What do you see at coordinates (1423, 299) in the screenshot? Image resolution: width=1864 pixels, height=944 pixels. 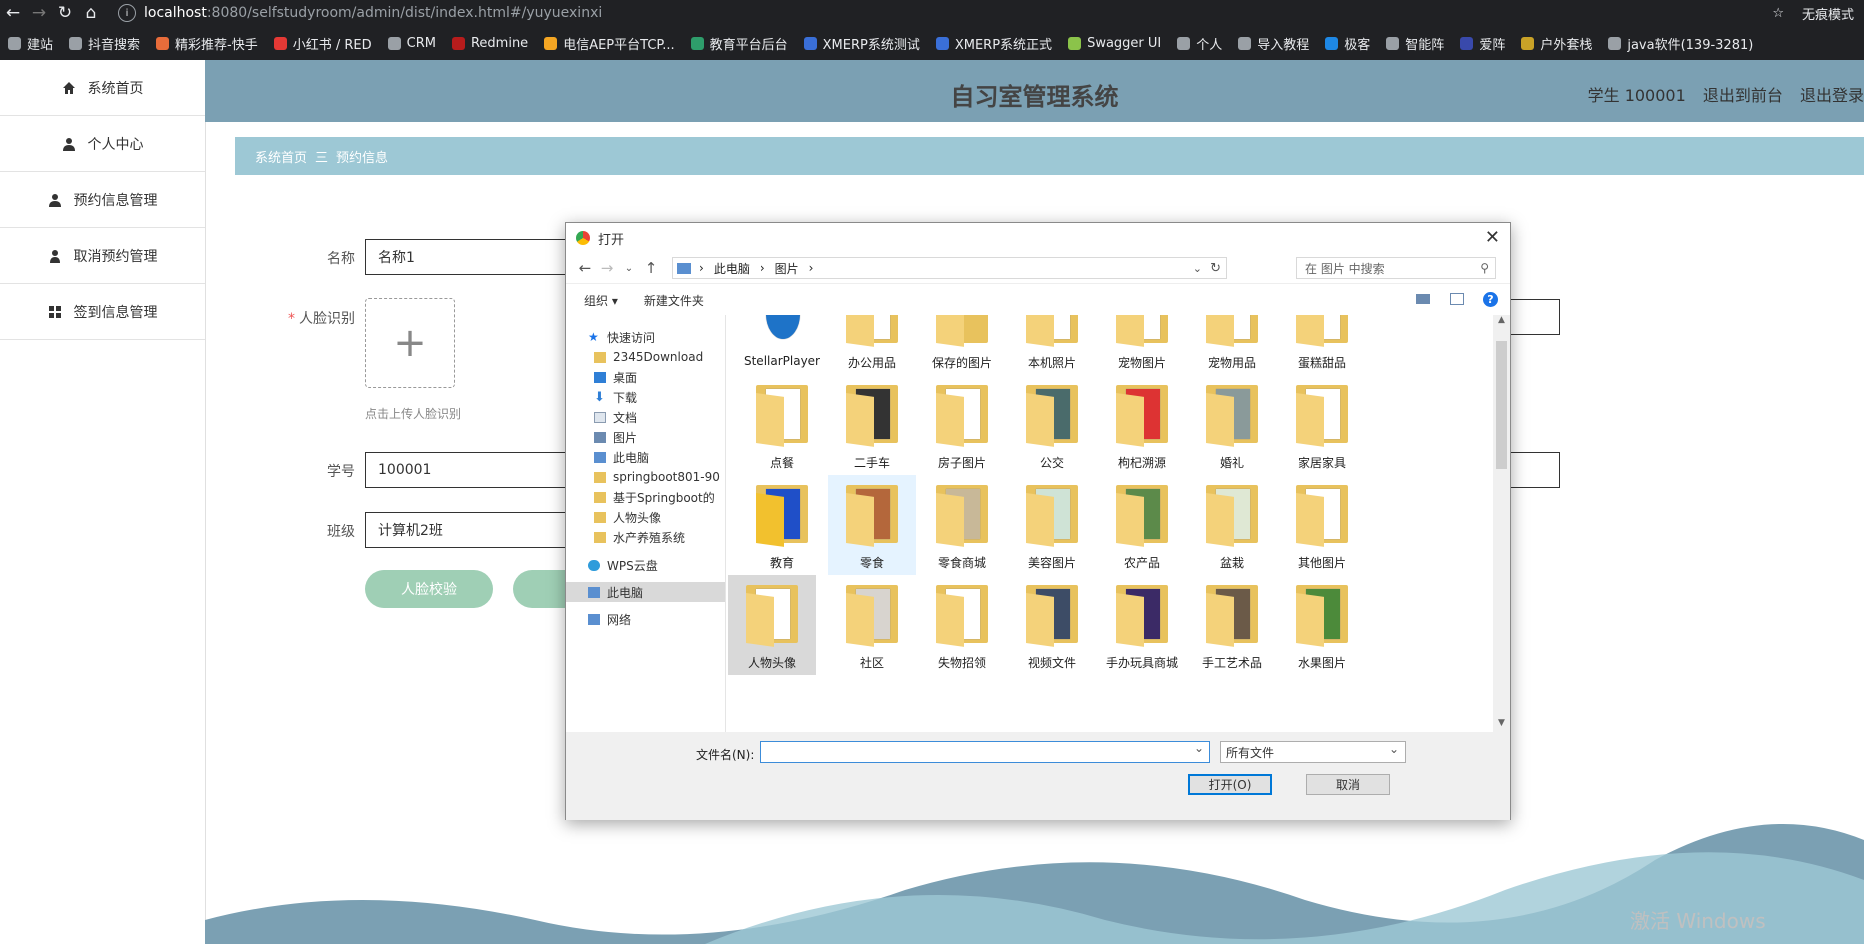 I see `view-icon` at bounding box center [1423, 299].